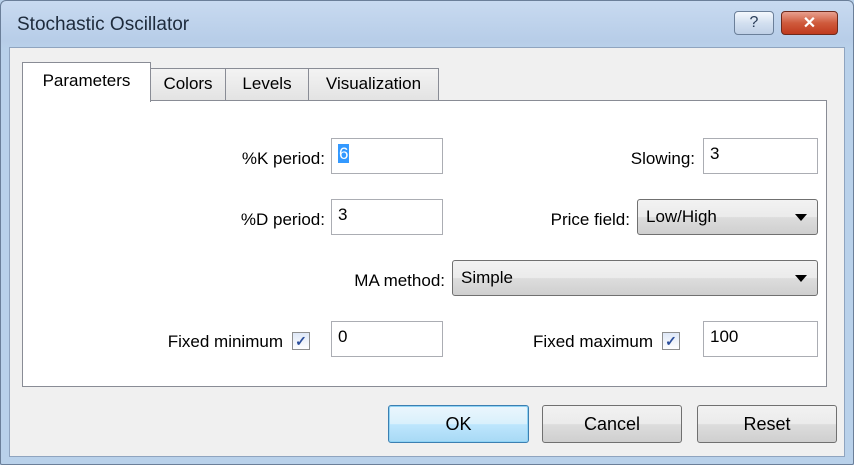  What do you see at coordinates (760, 156) in the screenshot?
I see `slowing-input: 3` at bounding box center [760, 156].